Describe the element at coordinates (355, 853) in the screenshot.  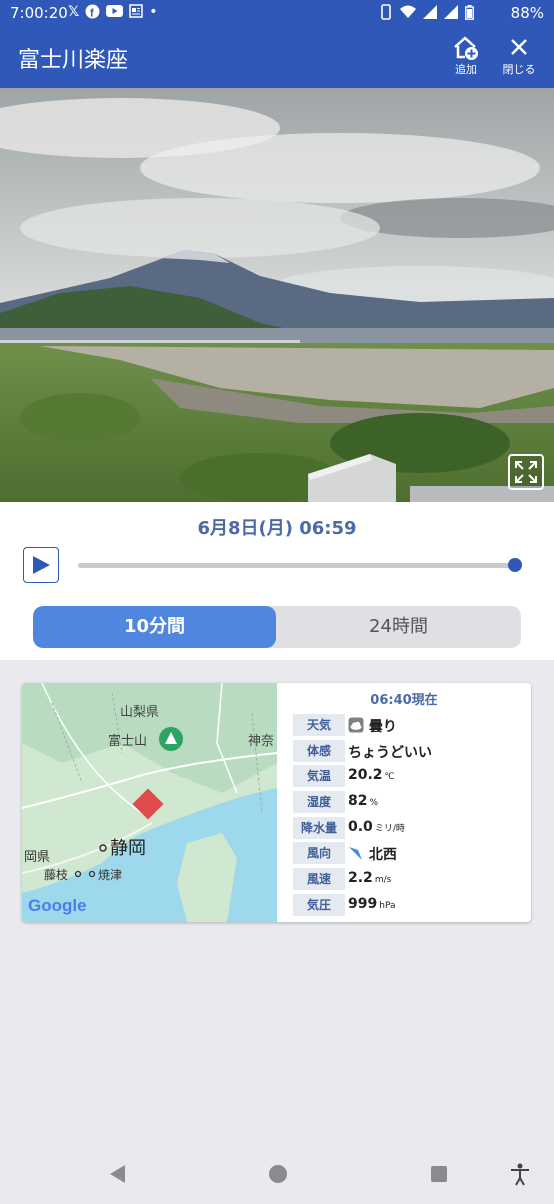
I see `wind-arrow-icon` at that location.